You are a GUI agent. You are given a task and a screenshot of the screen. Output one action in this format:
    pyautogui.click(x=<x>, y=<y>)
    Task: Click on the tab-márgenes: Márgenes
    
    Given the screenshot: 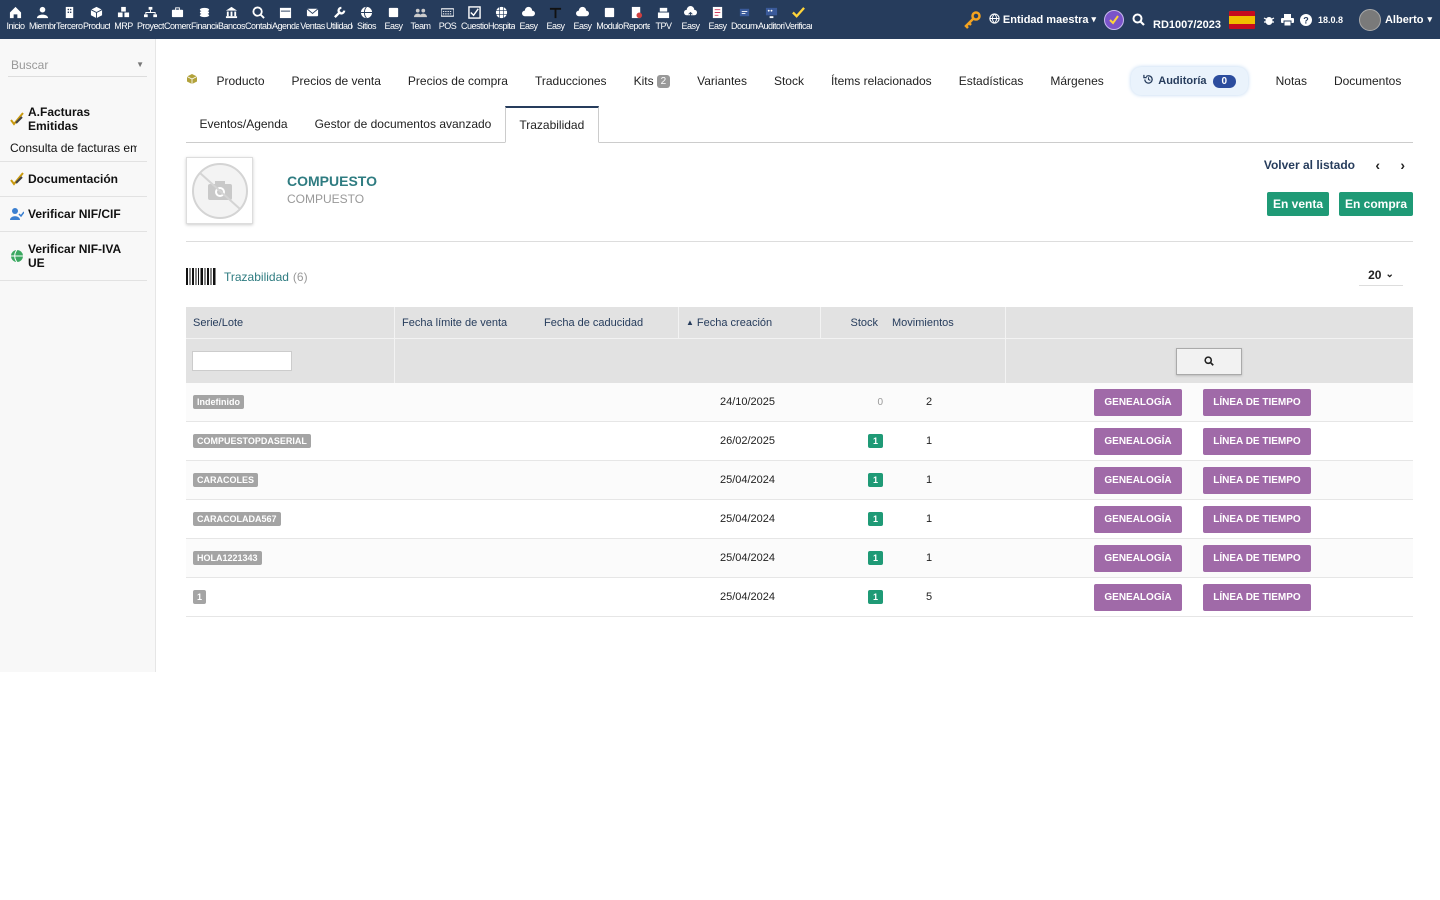 What is the action you would take?
    pyautogui.click(x=1077, y=81)
    